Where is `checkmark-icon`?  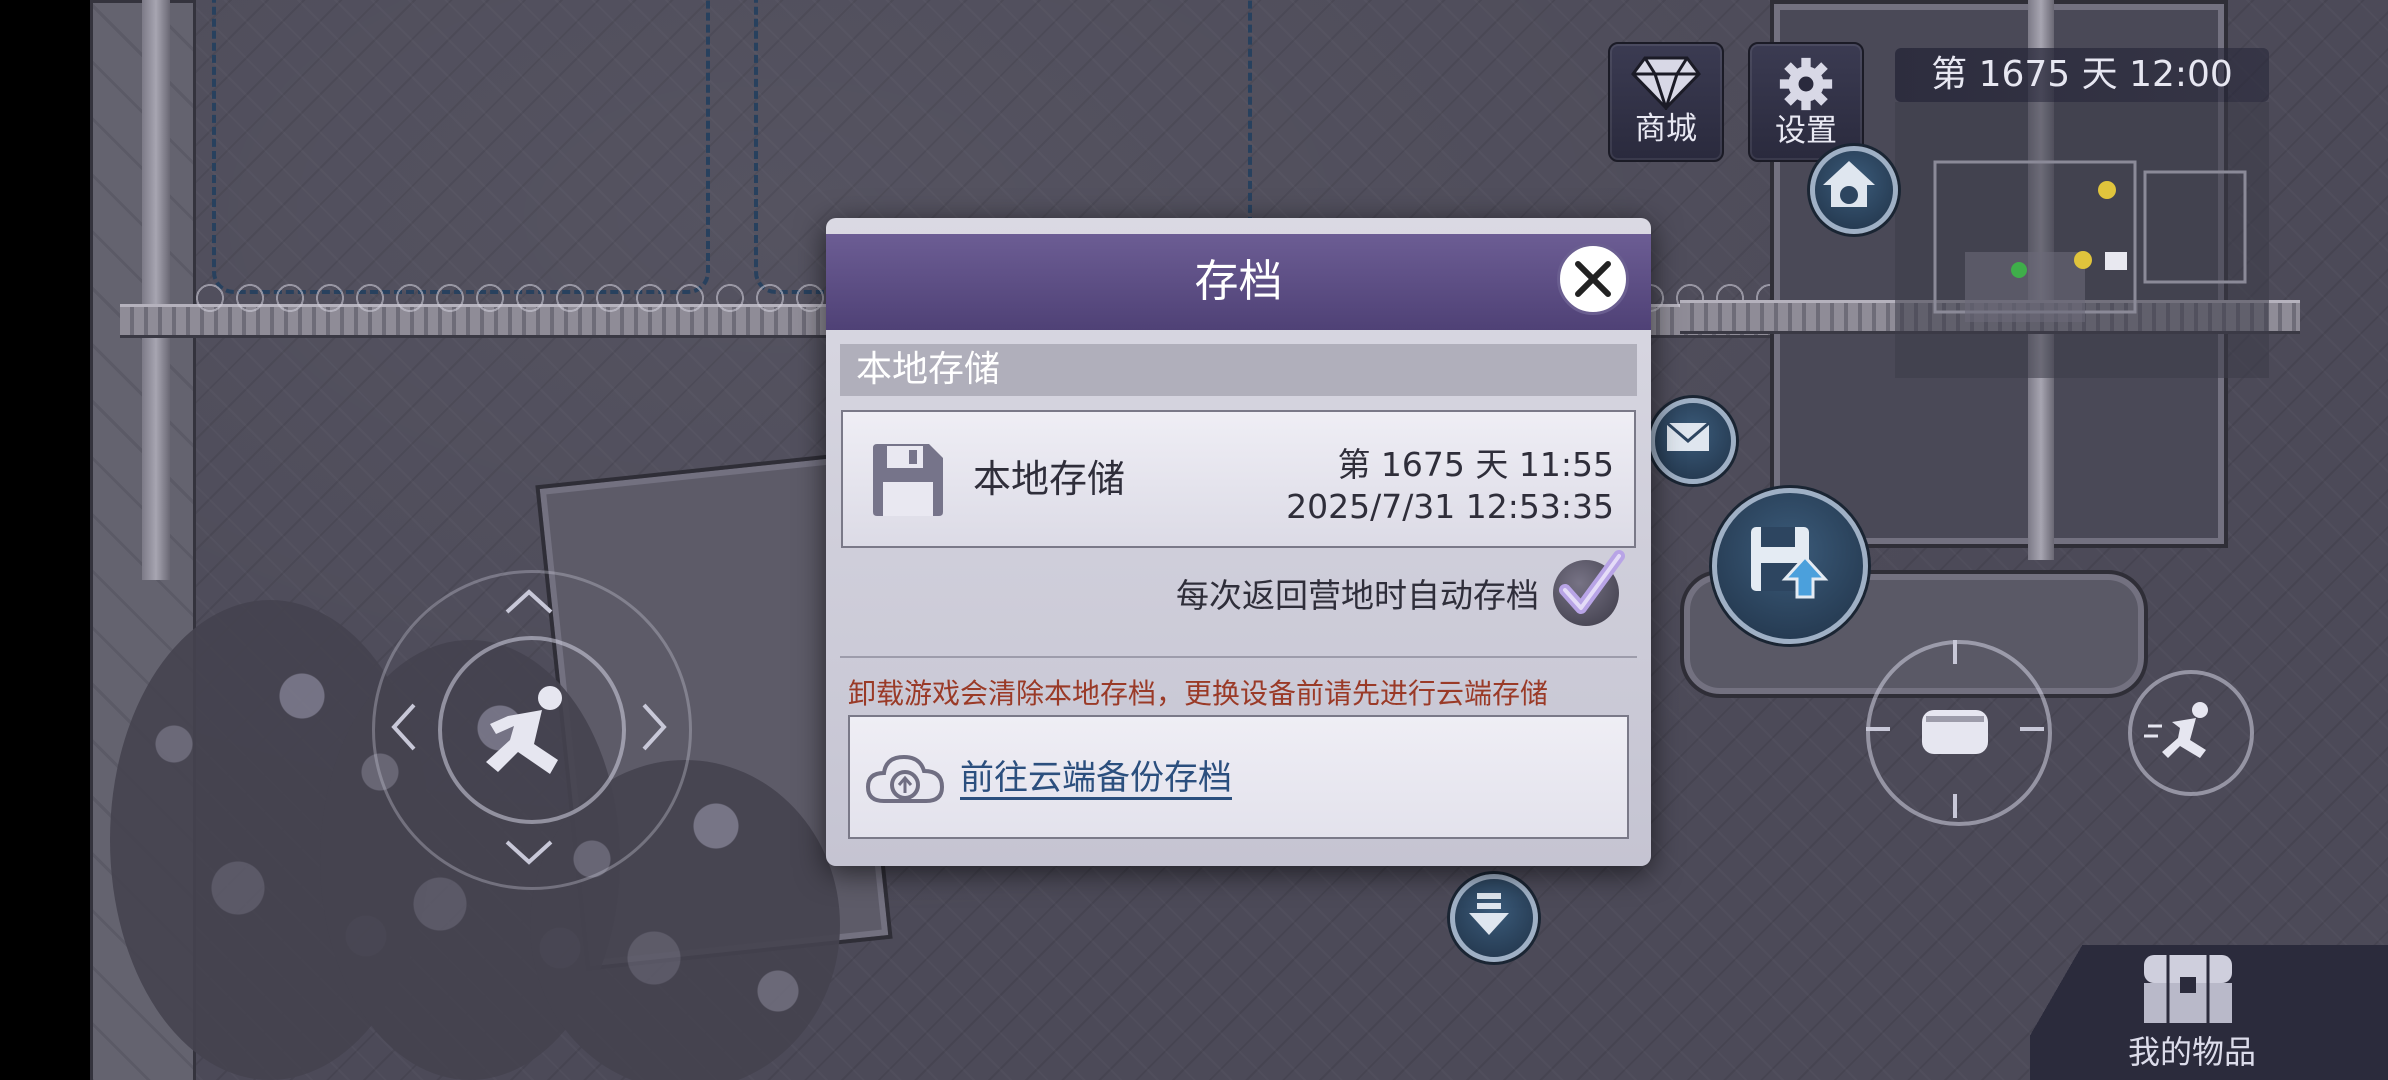
checkmark-icon is located at coordinates (1592, 582).